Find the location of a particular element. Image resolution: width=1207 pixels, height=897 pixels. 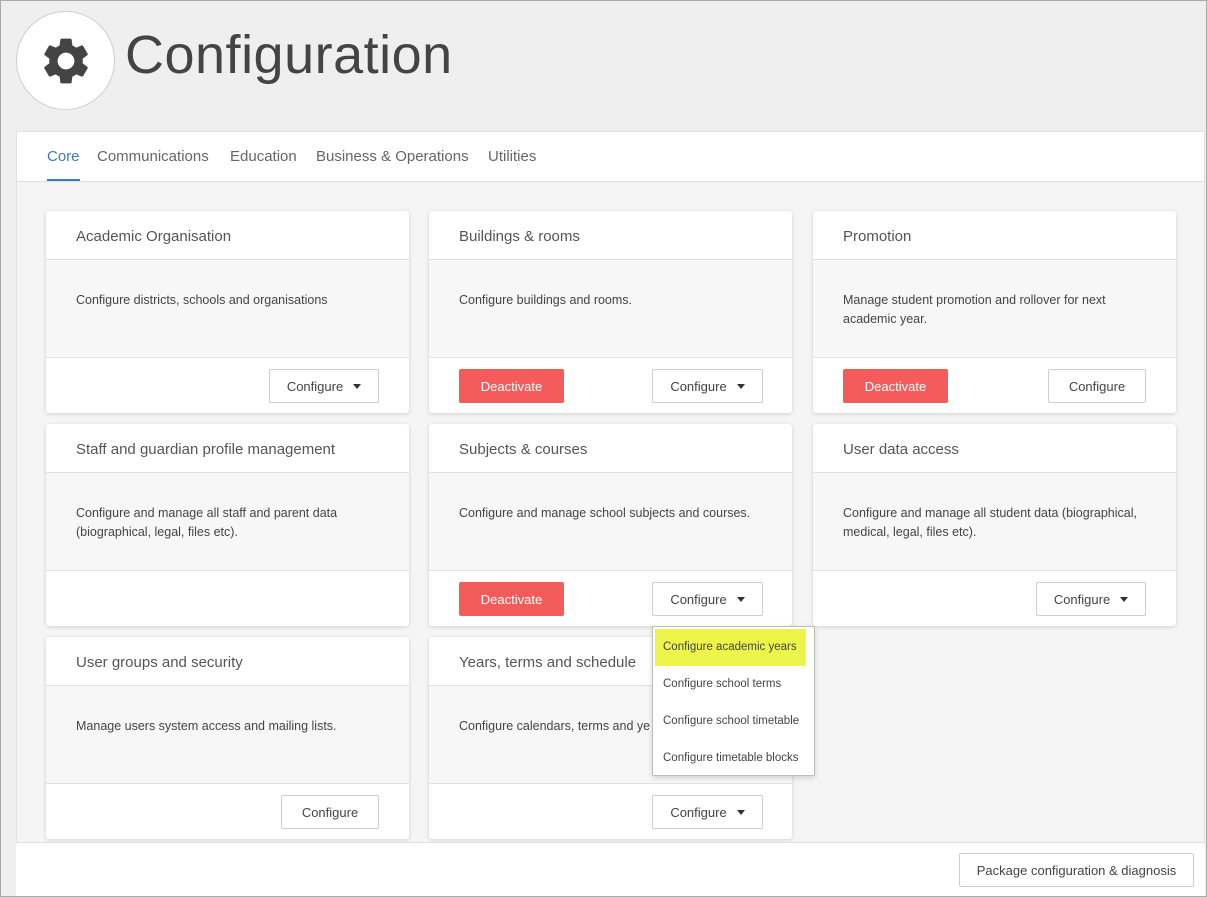

card-footer is located at coordinates (227, 598).